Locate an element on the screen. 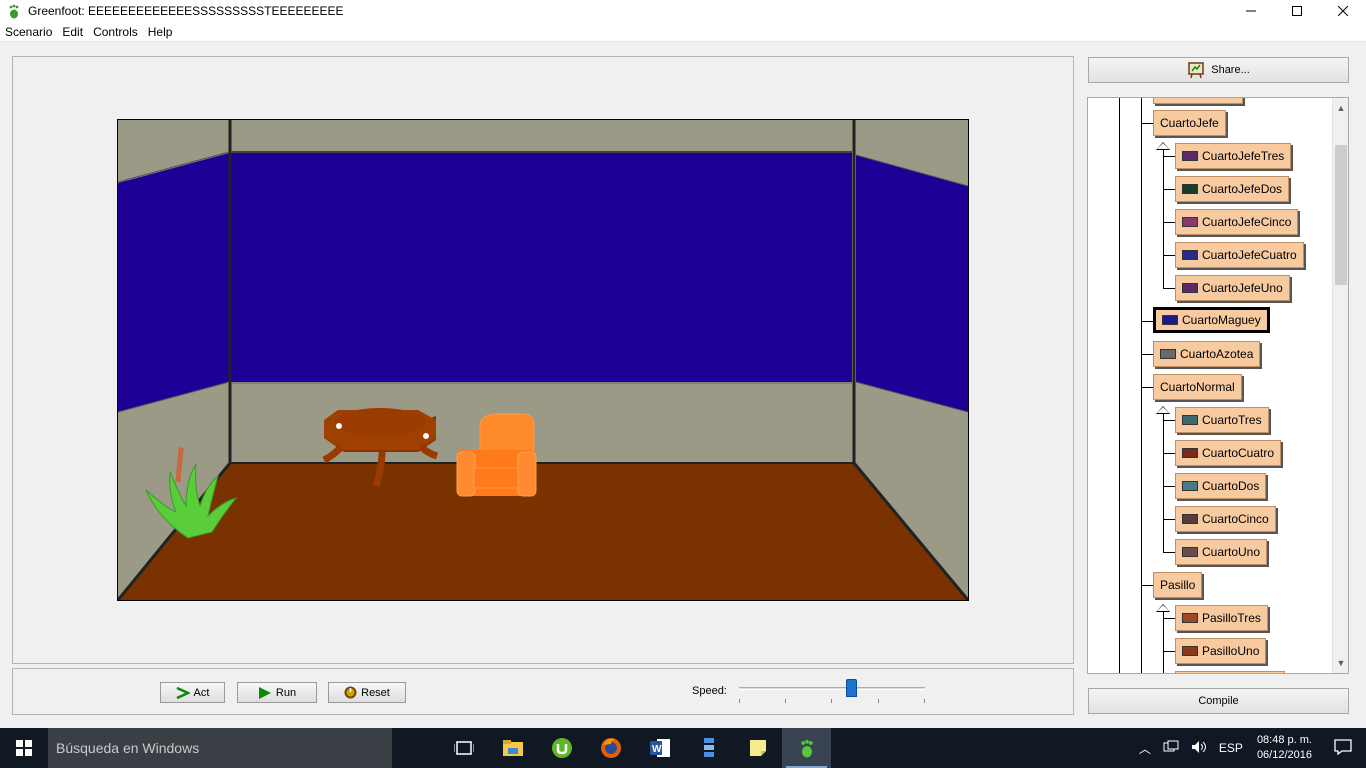 This screenshot has width=1366, height=768. class-cuartojefecuatro: CuartoJefeCuatro is located at coordinates (1239, 255).